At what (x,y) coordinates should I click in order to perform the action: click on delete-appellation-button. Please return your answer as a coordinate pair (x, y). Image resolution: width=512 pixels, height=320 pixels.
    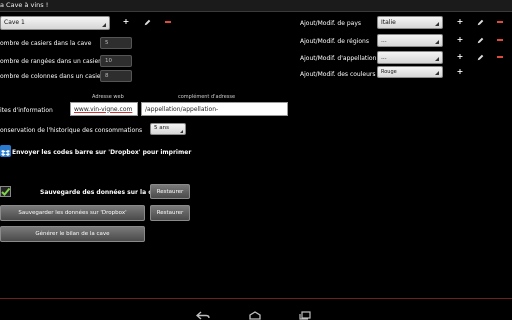
    Looking at the image, I should click on (500, 57).